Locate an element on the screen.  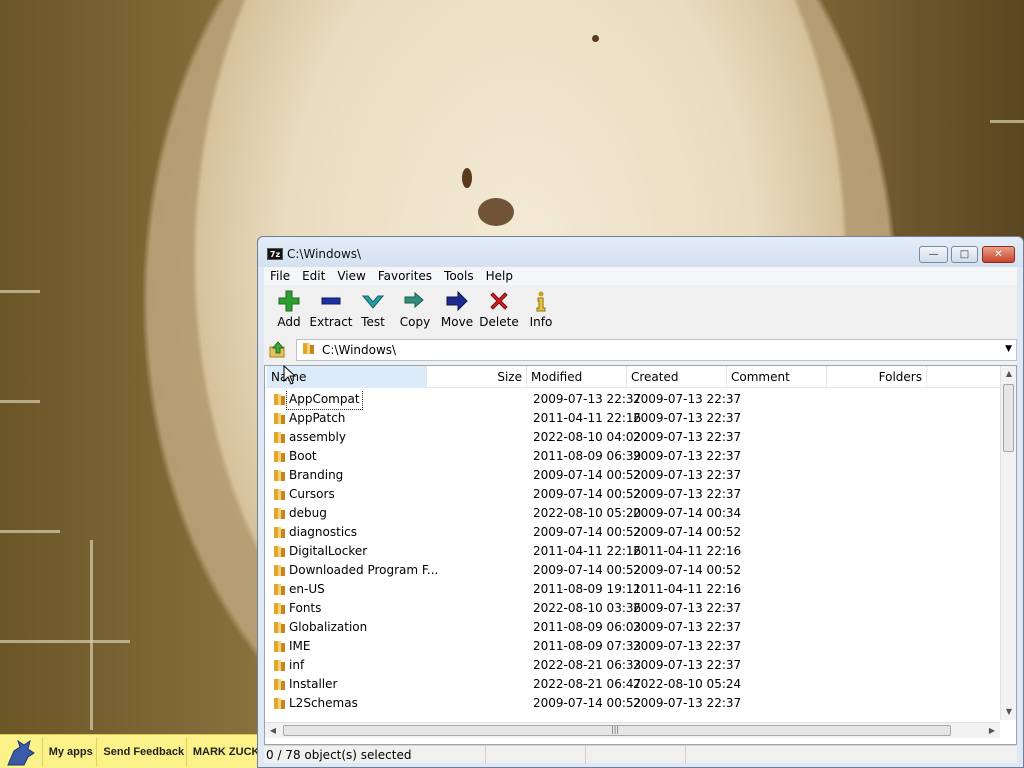
column-comment: Comment is located at coordinates (777, 377).